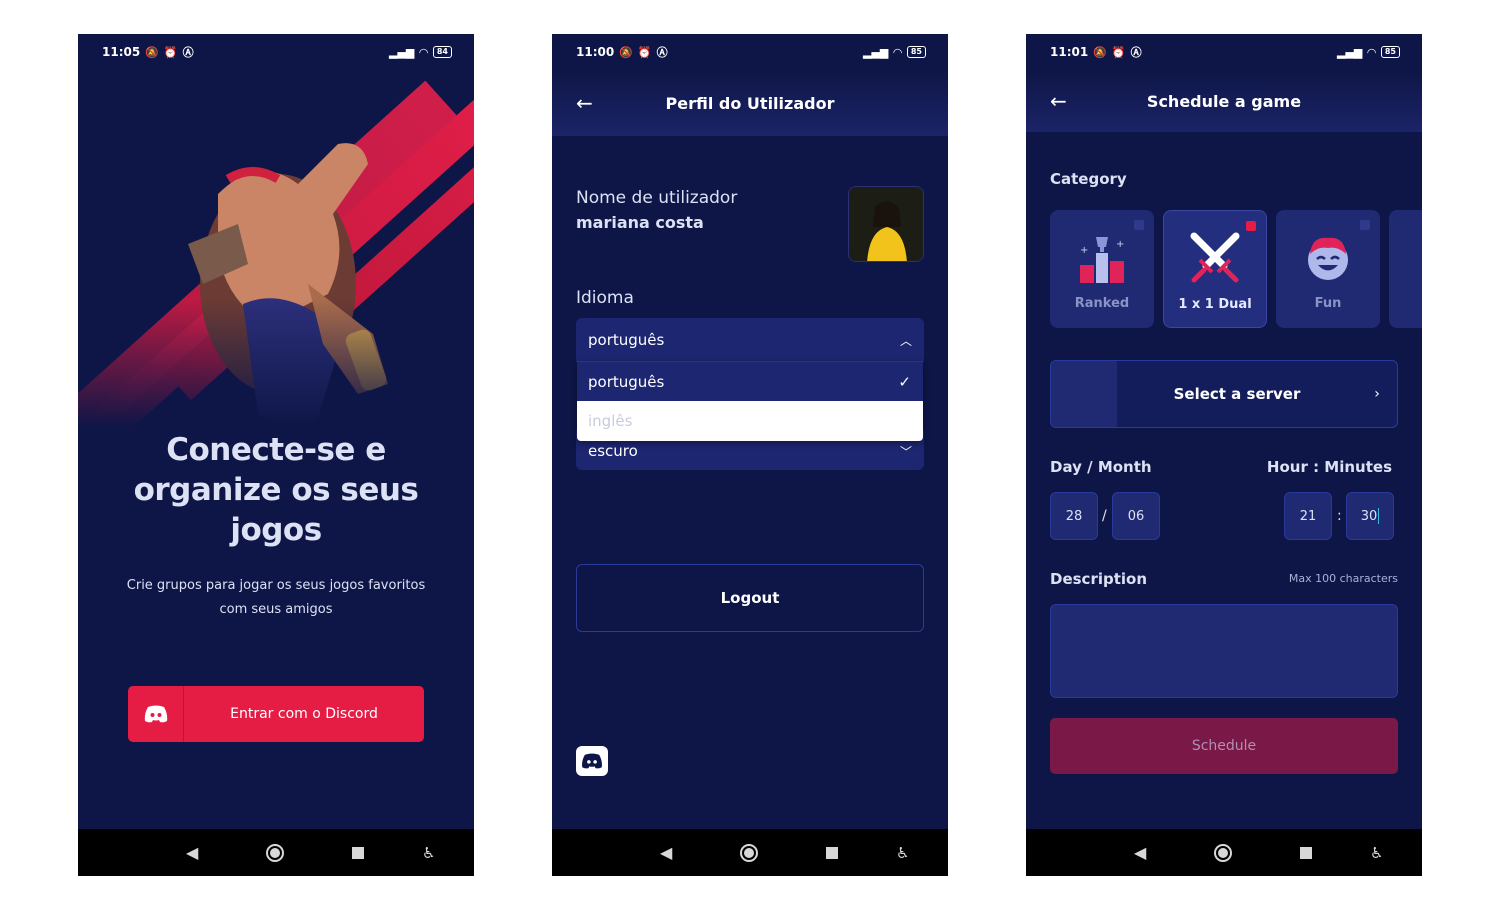 This screenshot has width=1500, height=910. Describe the element at coordinates (886, 224) in the screenshot. I see `avatar` at that location.